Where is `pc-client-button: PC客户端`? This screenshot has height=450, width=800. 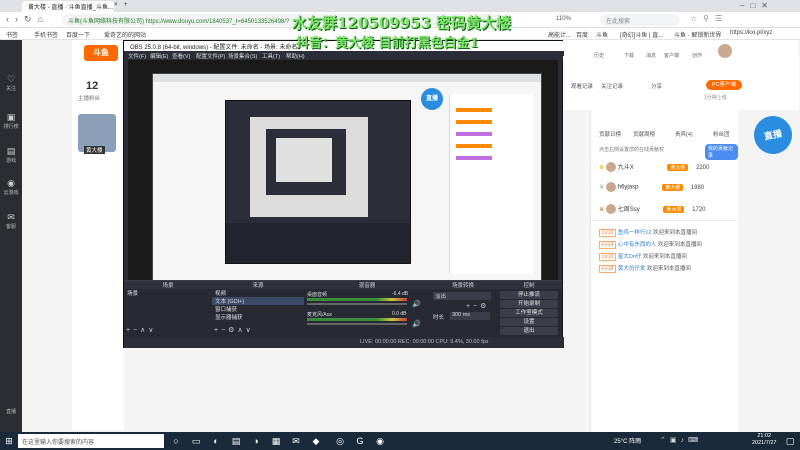
pc-client-button: PC客户端 is located at coordinates (724, 85).